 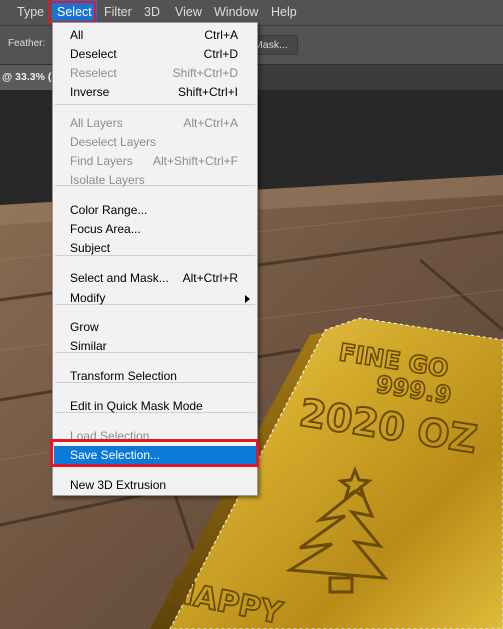 What do you see at coordinates (113, 142) in the screenshot?
I see `menu-item-label: Deselect Layers` at bounding box center [113, 142].